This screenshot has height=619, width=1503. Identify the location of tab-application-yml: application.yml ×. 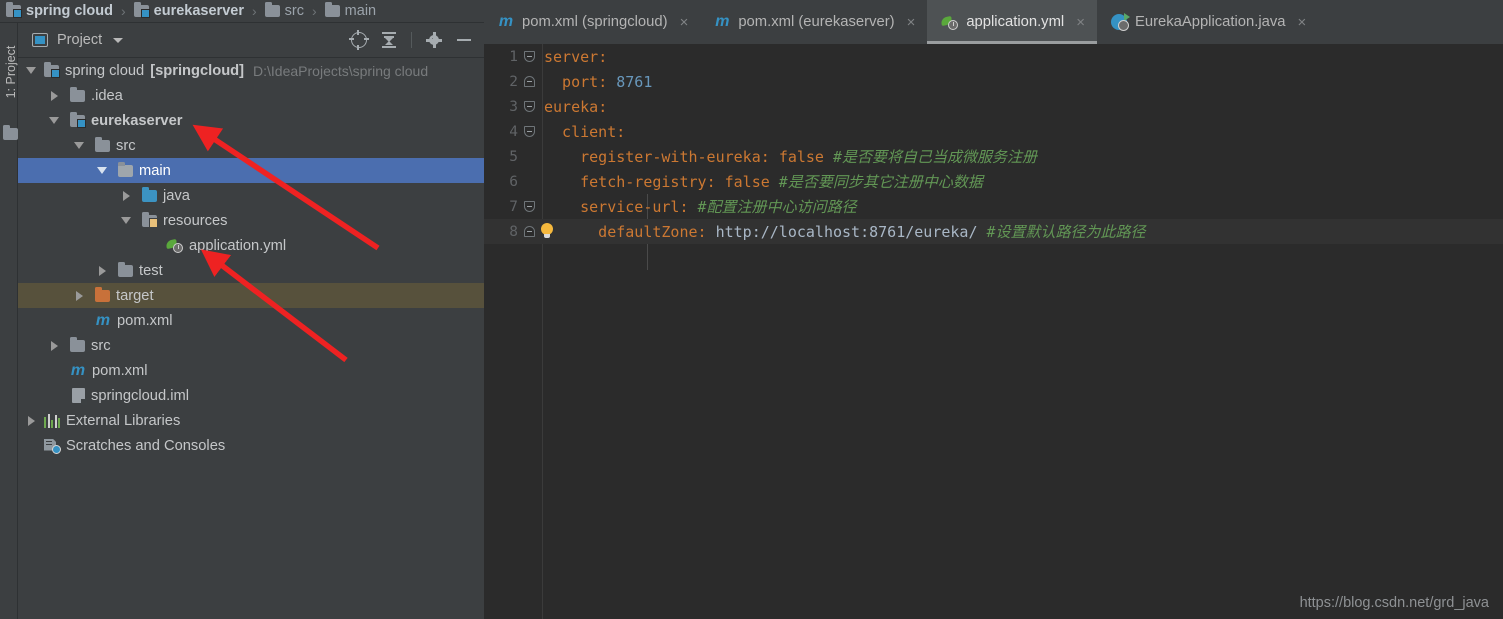
(1012, 22).